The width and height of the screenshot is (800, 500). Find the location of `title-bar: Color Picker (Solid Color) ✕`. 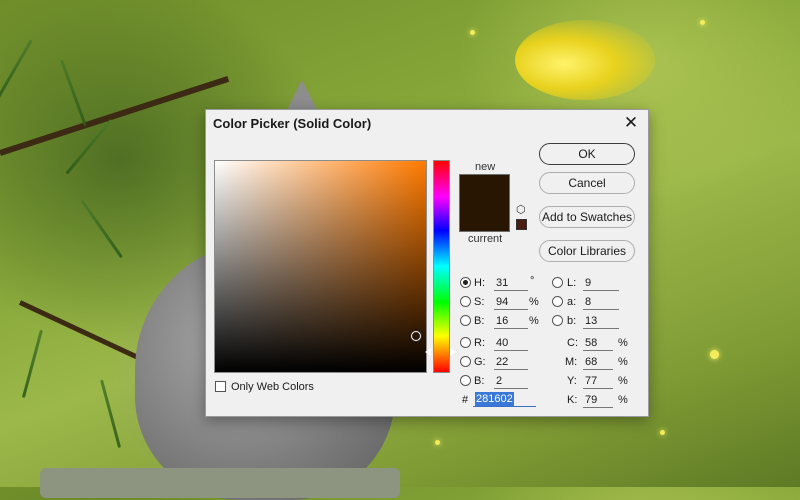

title-bar: Color Picker (Solid Color) ✕ is located at coordinates (427, 123).